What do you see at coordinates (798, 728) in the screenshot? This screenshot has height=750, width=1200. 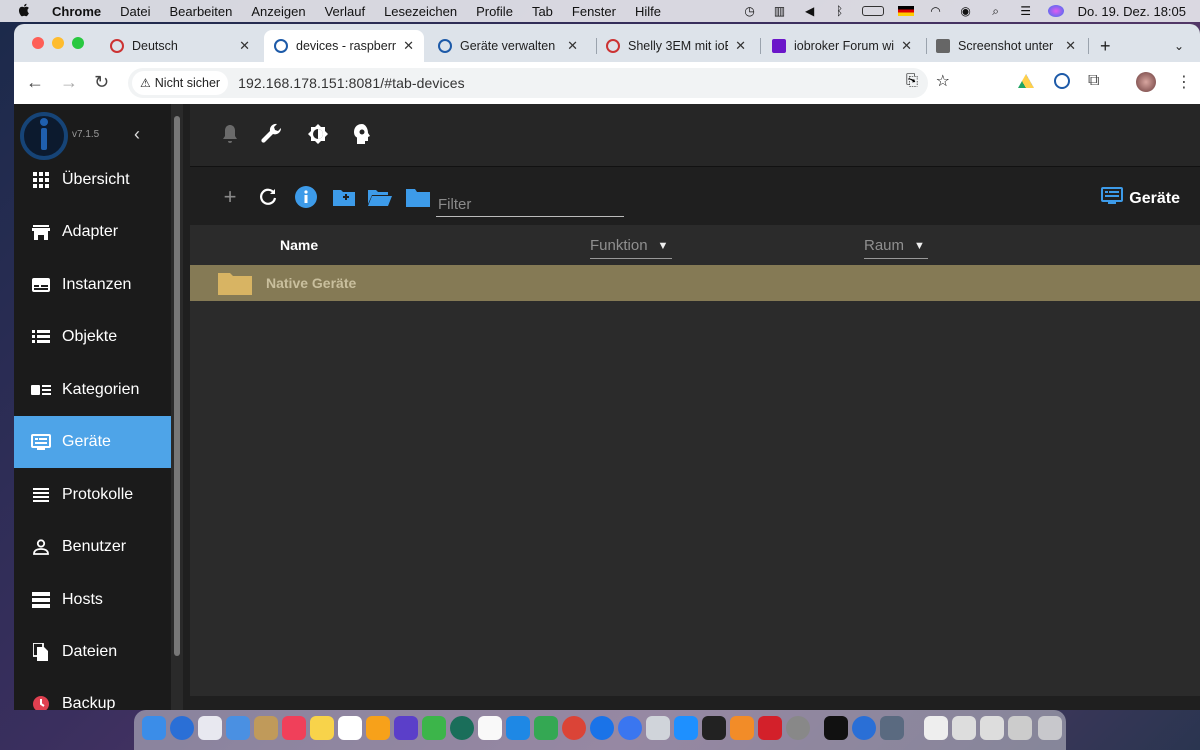 I see `system-settings-icon` at bounding box center [798, 728].